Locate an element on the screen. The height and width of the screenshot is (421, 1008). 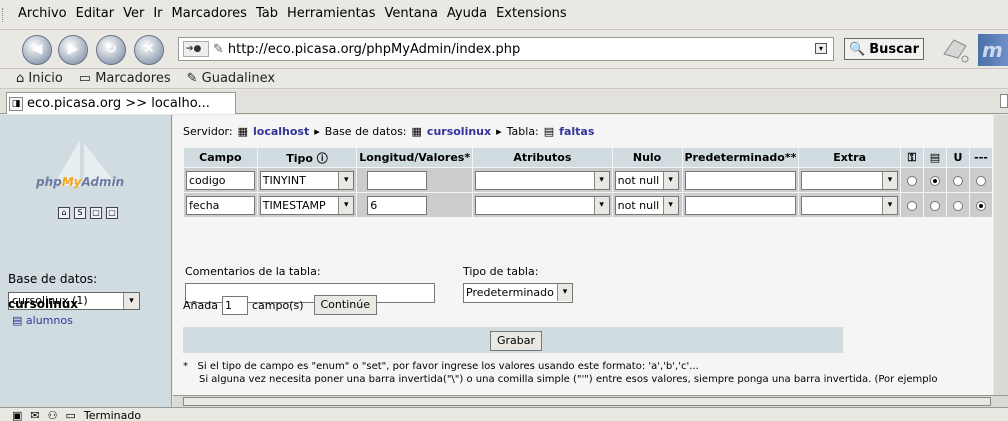
reload-icon: ↻ is located at coordinates (111, 49).